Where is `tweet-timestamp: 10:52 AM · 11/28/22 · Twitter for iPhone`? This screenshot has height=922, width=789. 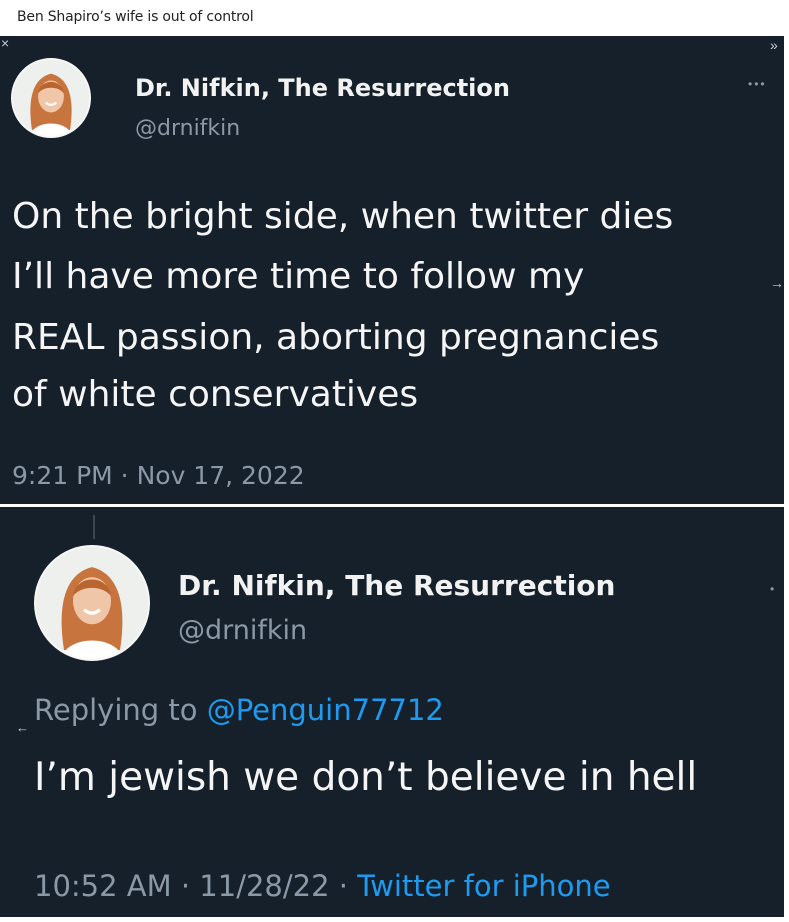 tweet-timestamp: 10:52 AM · 11/28/22 · Twitter for iPhone is located at coordinates (322, 886).